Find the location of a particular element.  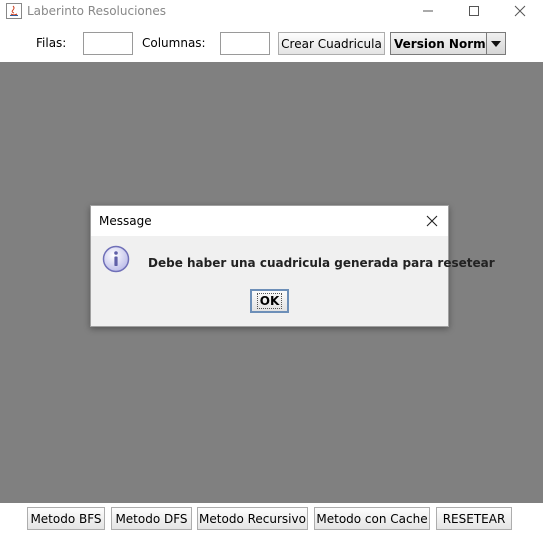

maximize-button is located at coordinates (474, 11).